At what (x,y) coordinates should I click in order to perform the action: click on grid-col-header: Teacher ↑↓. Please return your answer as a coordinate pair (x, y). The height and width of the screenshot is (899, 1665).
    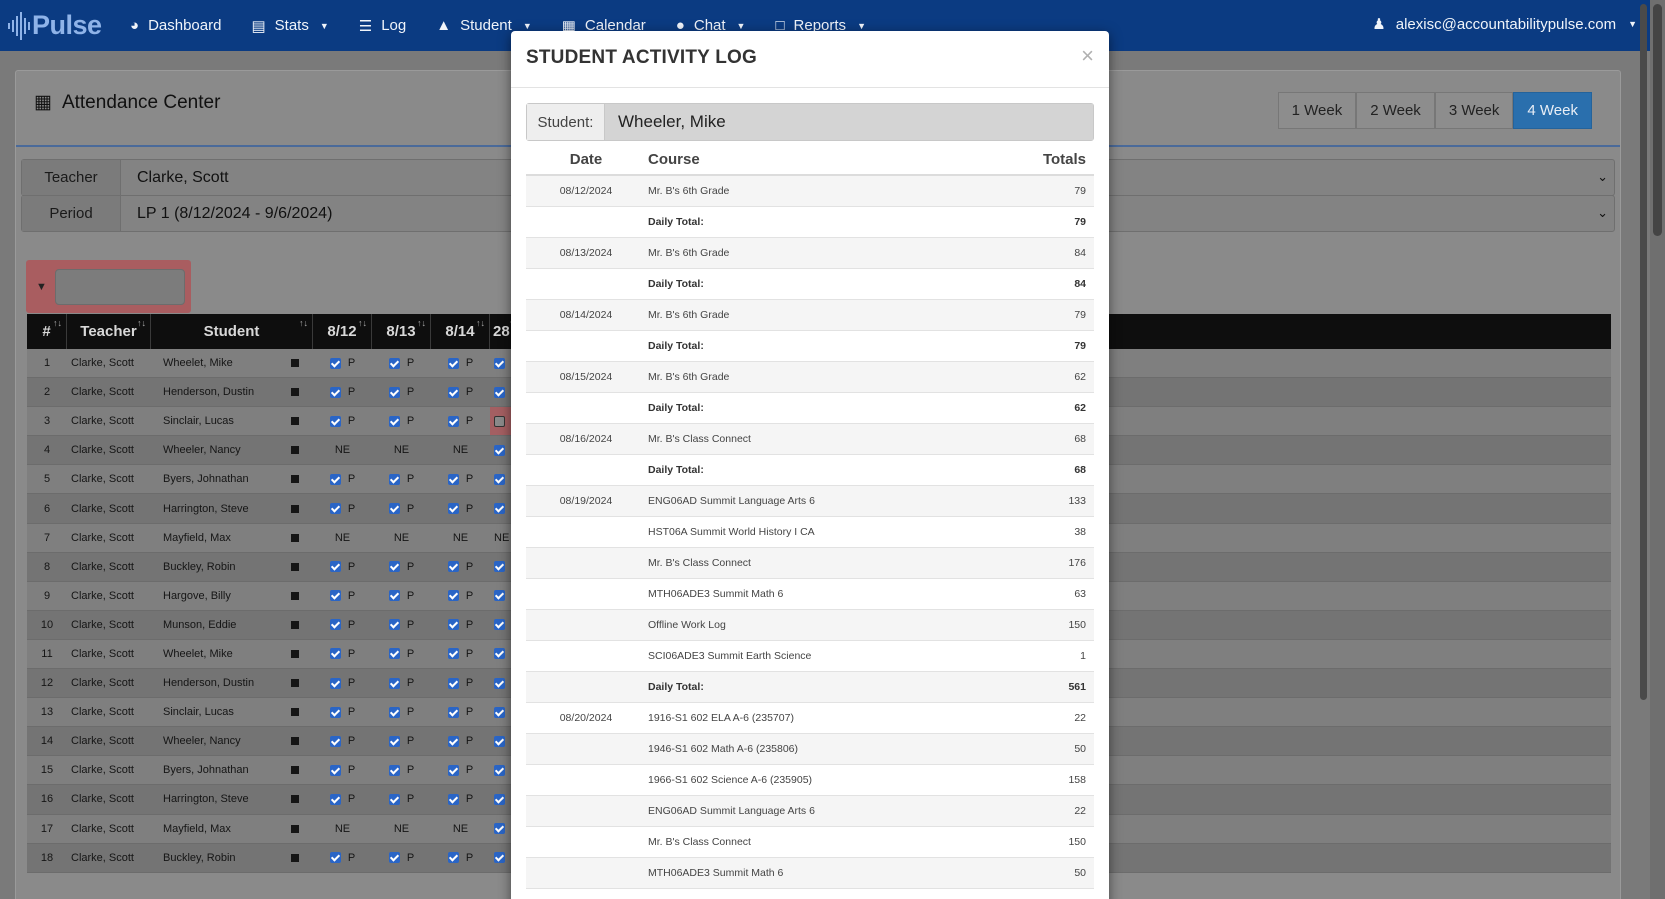
    Looking at the image, I should click on (109, 331).